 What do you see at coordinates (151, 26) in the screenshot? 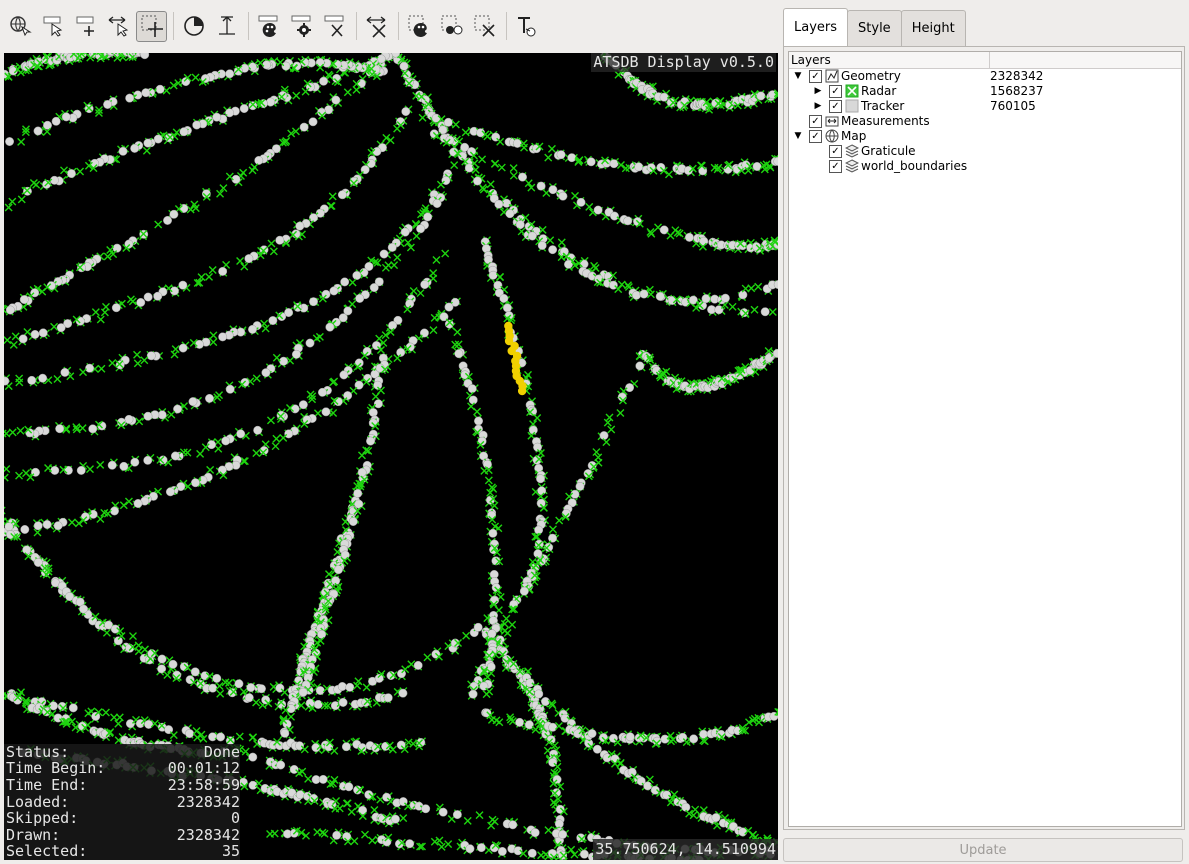
I see `crosshair-select-button` at bounding box center [151, 26].